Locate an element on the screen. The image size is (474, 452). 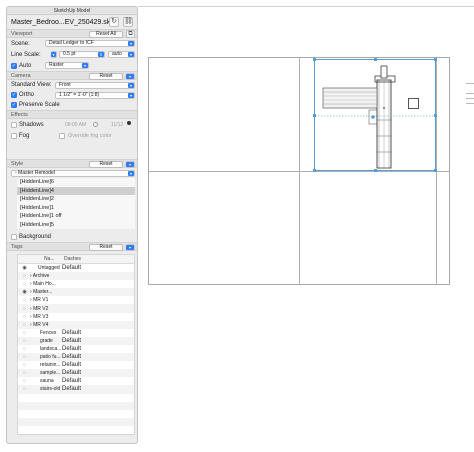
tag-folder-row: ◌ › MR V2 is located at coordinates (76, 308).